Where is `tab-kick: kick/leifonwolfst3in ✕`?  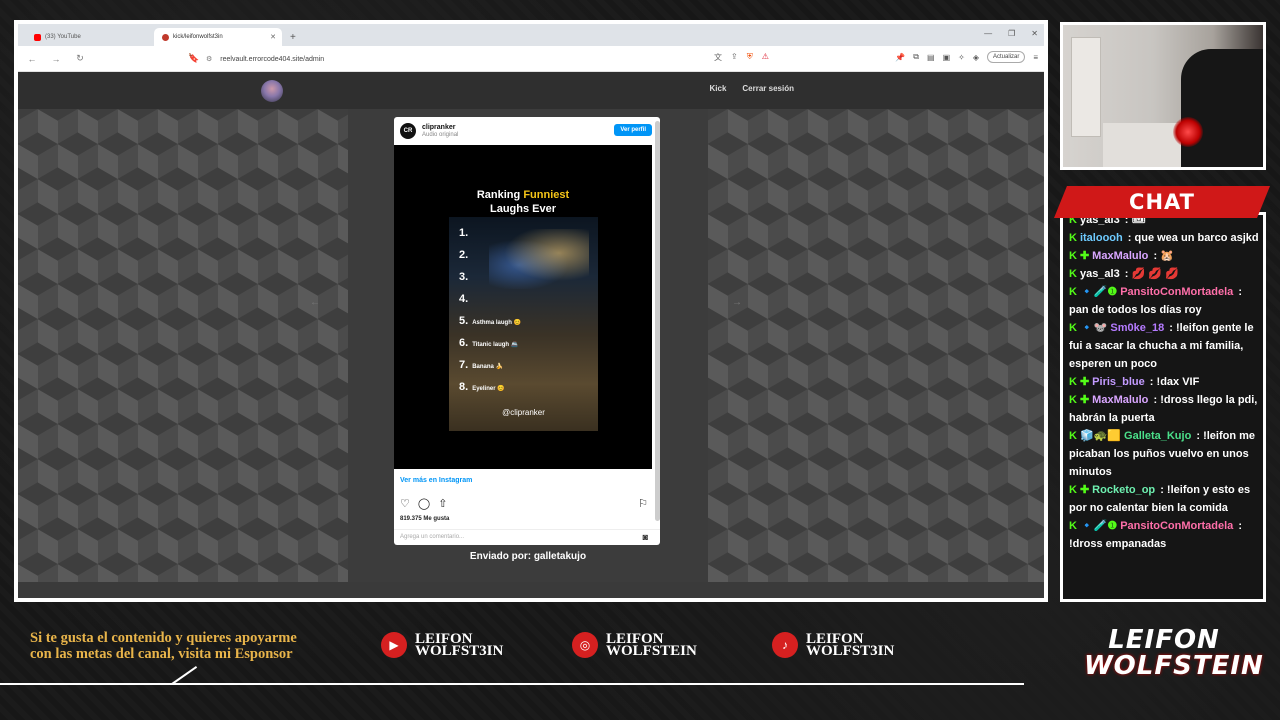
tab-kick: kick/leifonwolfst3in ✕ is located at coordinates (218, 37).